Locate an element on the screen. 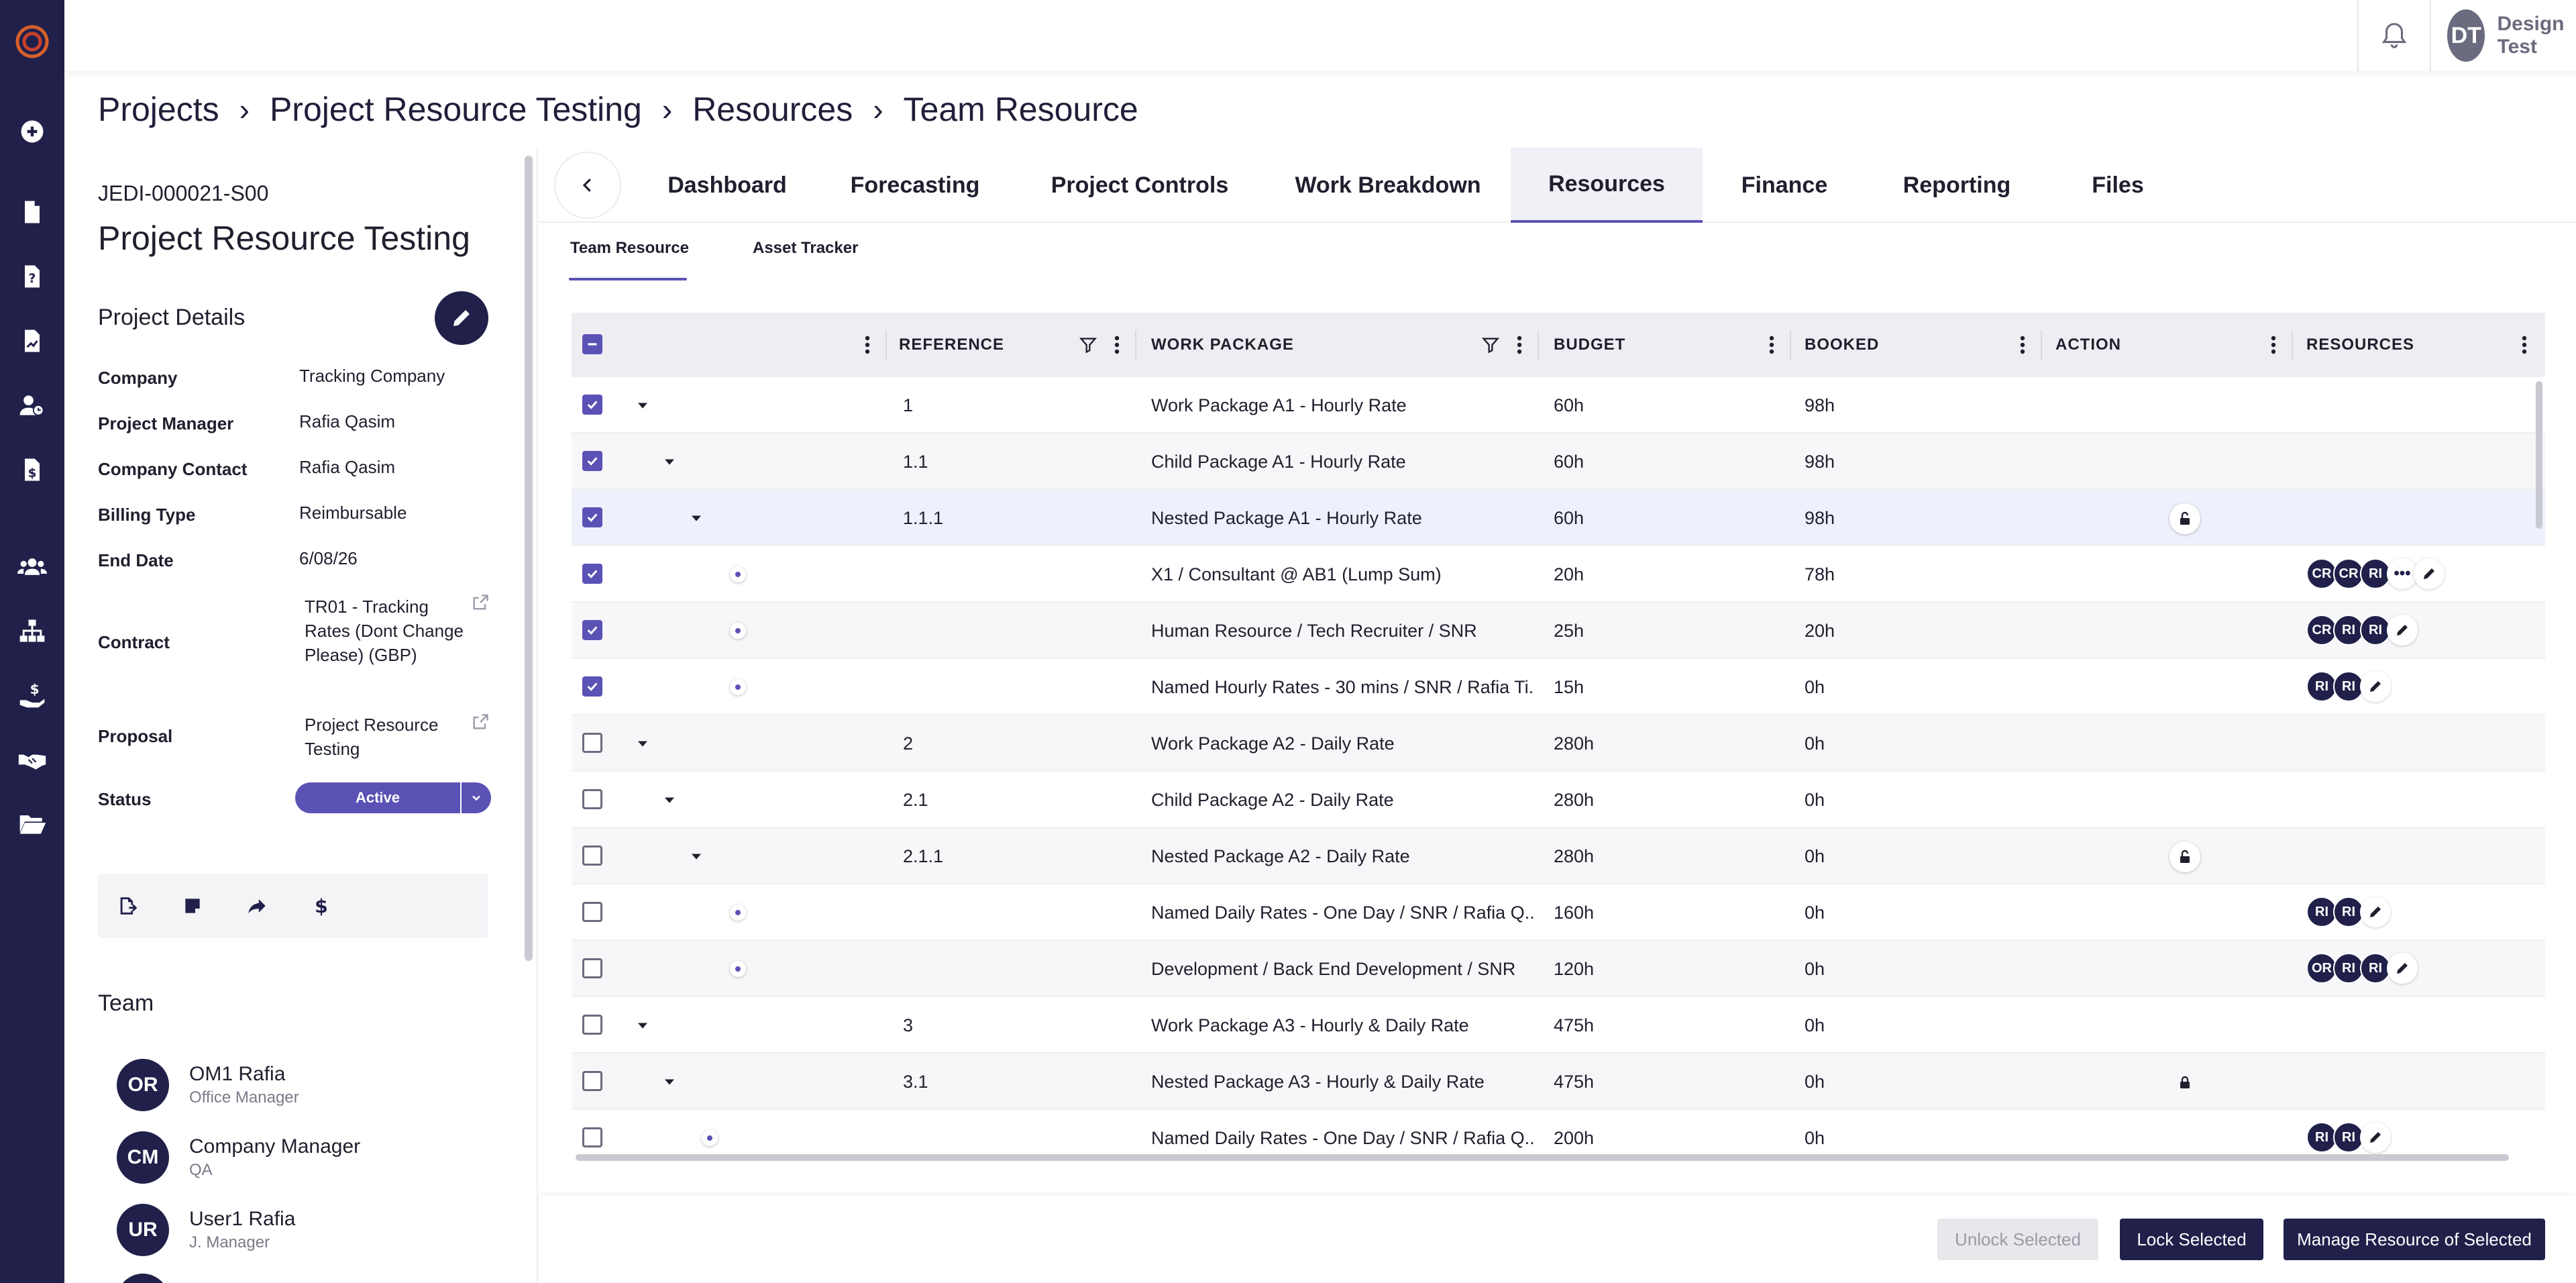 This screenshot has height=1283, width=2576. tab-forecasting: Forecasting is located at coordinates (915, 185).